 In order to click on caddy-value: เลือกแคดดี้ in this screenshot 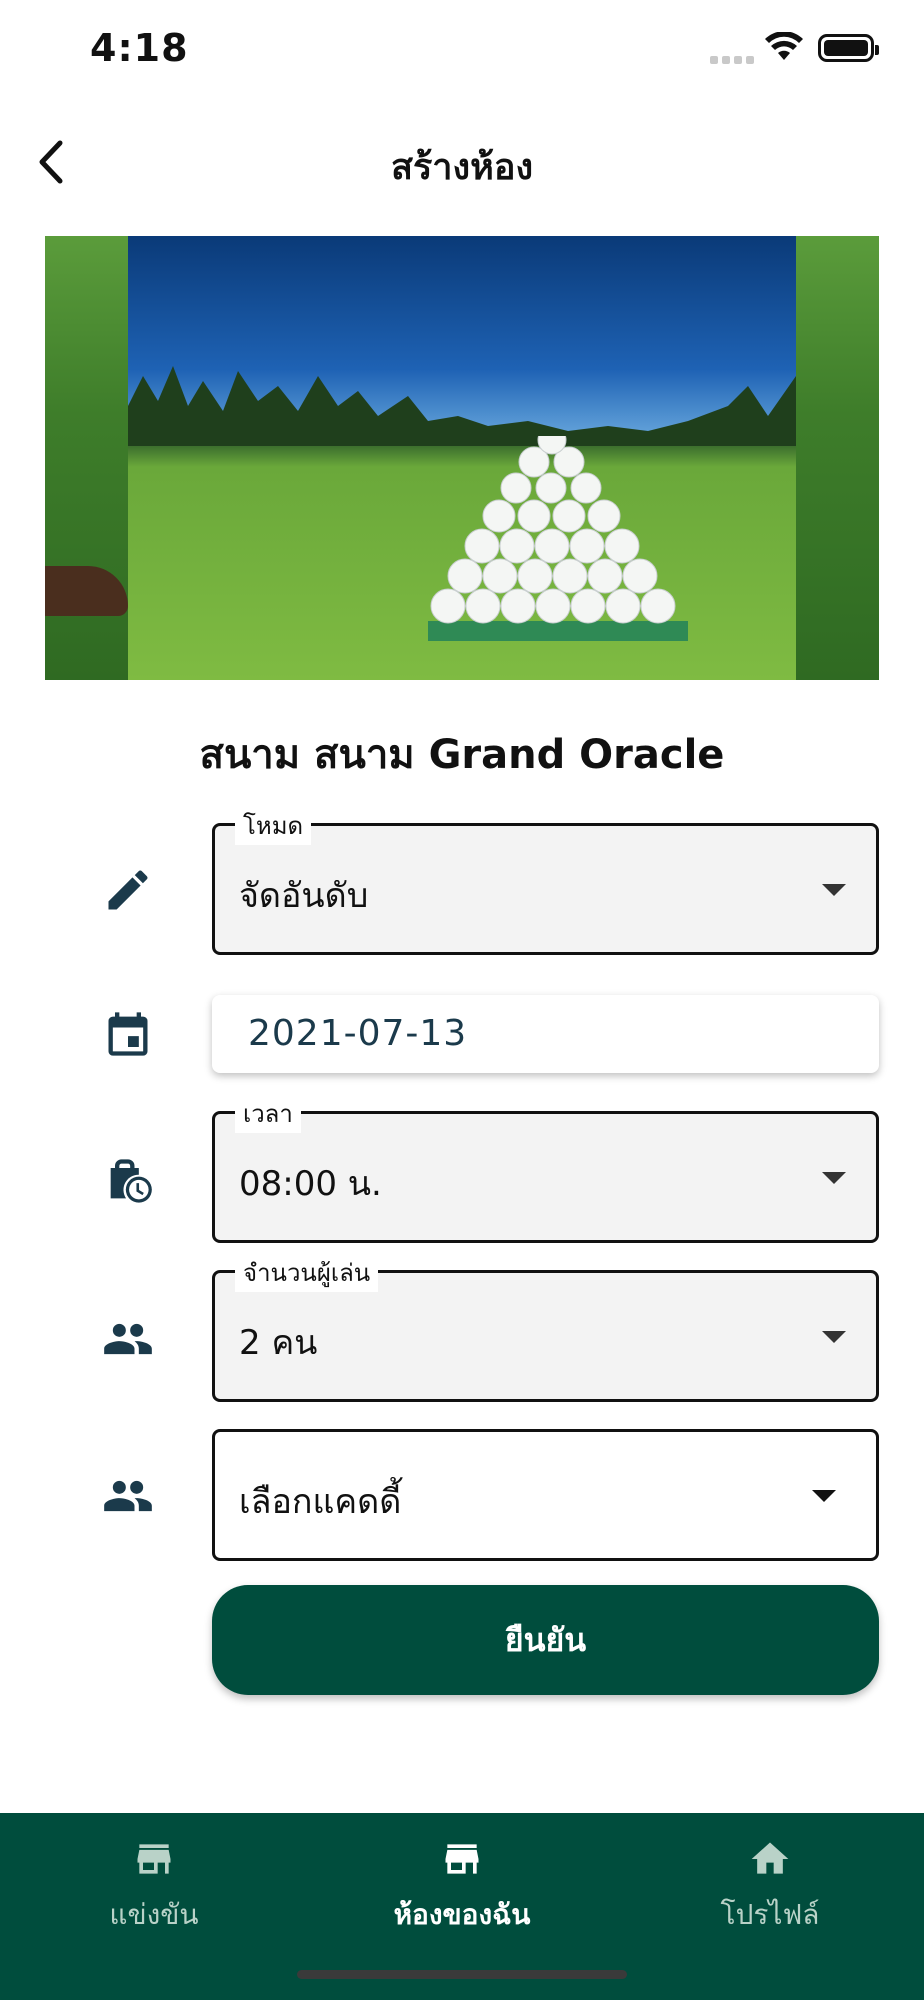, I will do `click(320, 1502)`.